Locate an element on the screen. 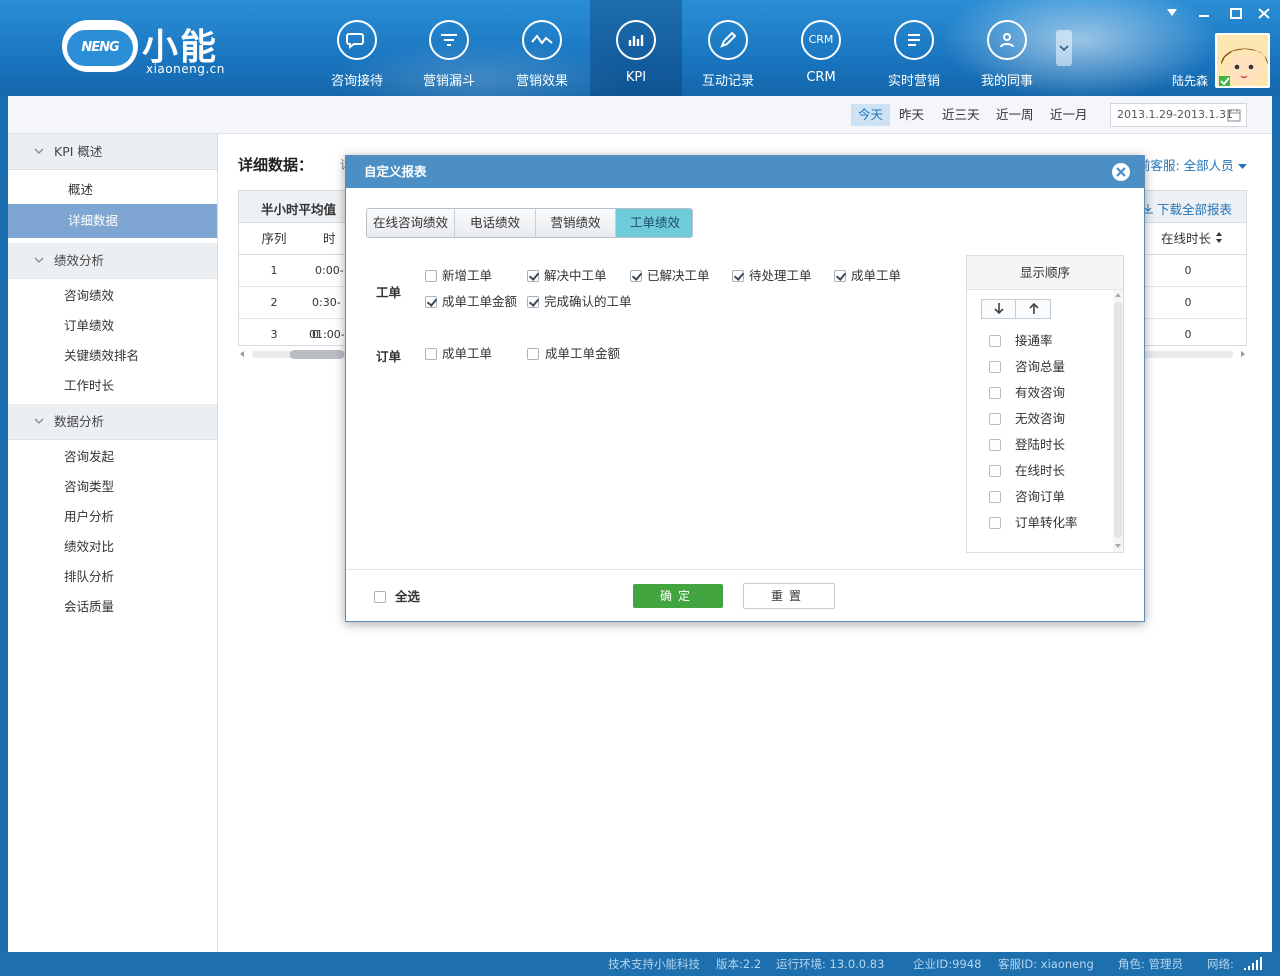  staff-filter-dropdown: 前客服: 全部人员 is located at coordinates (1192, 164).